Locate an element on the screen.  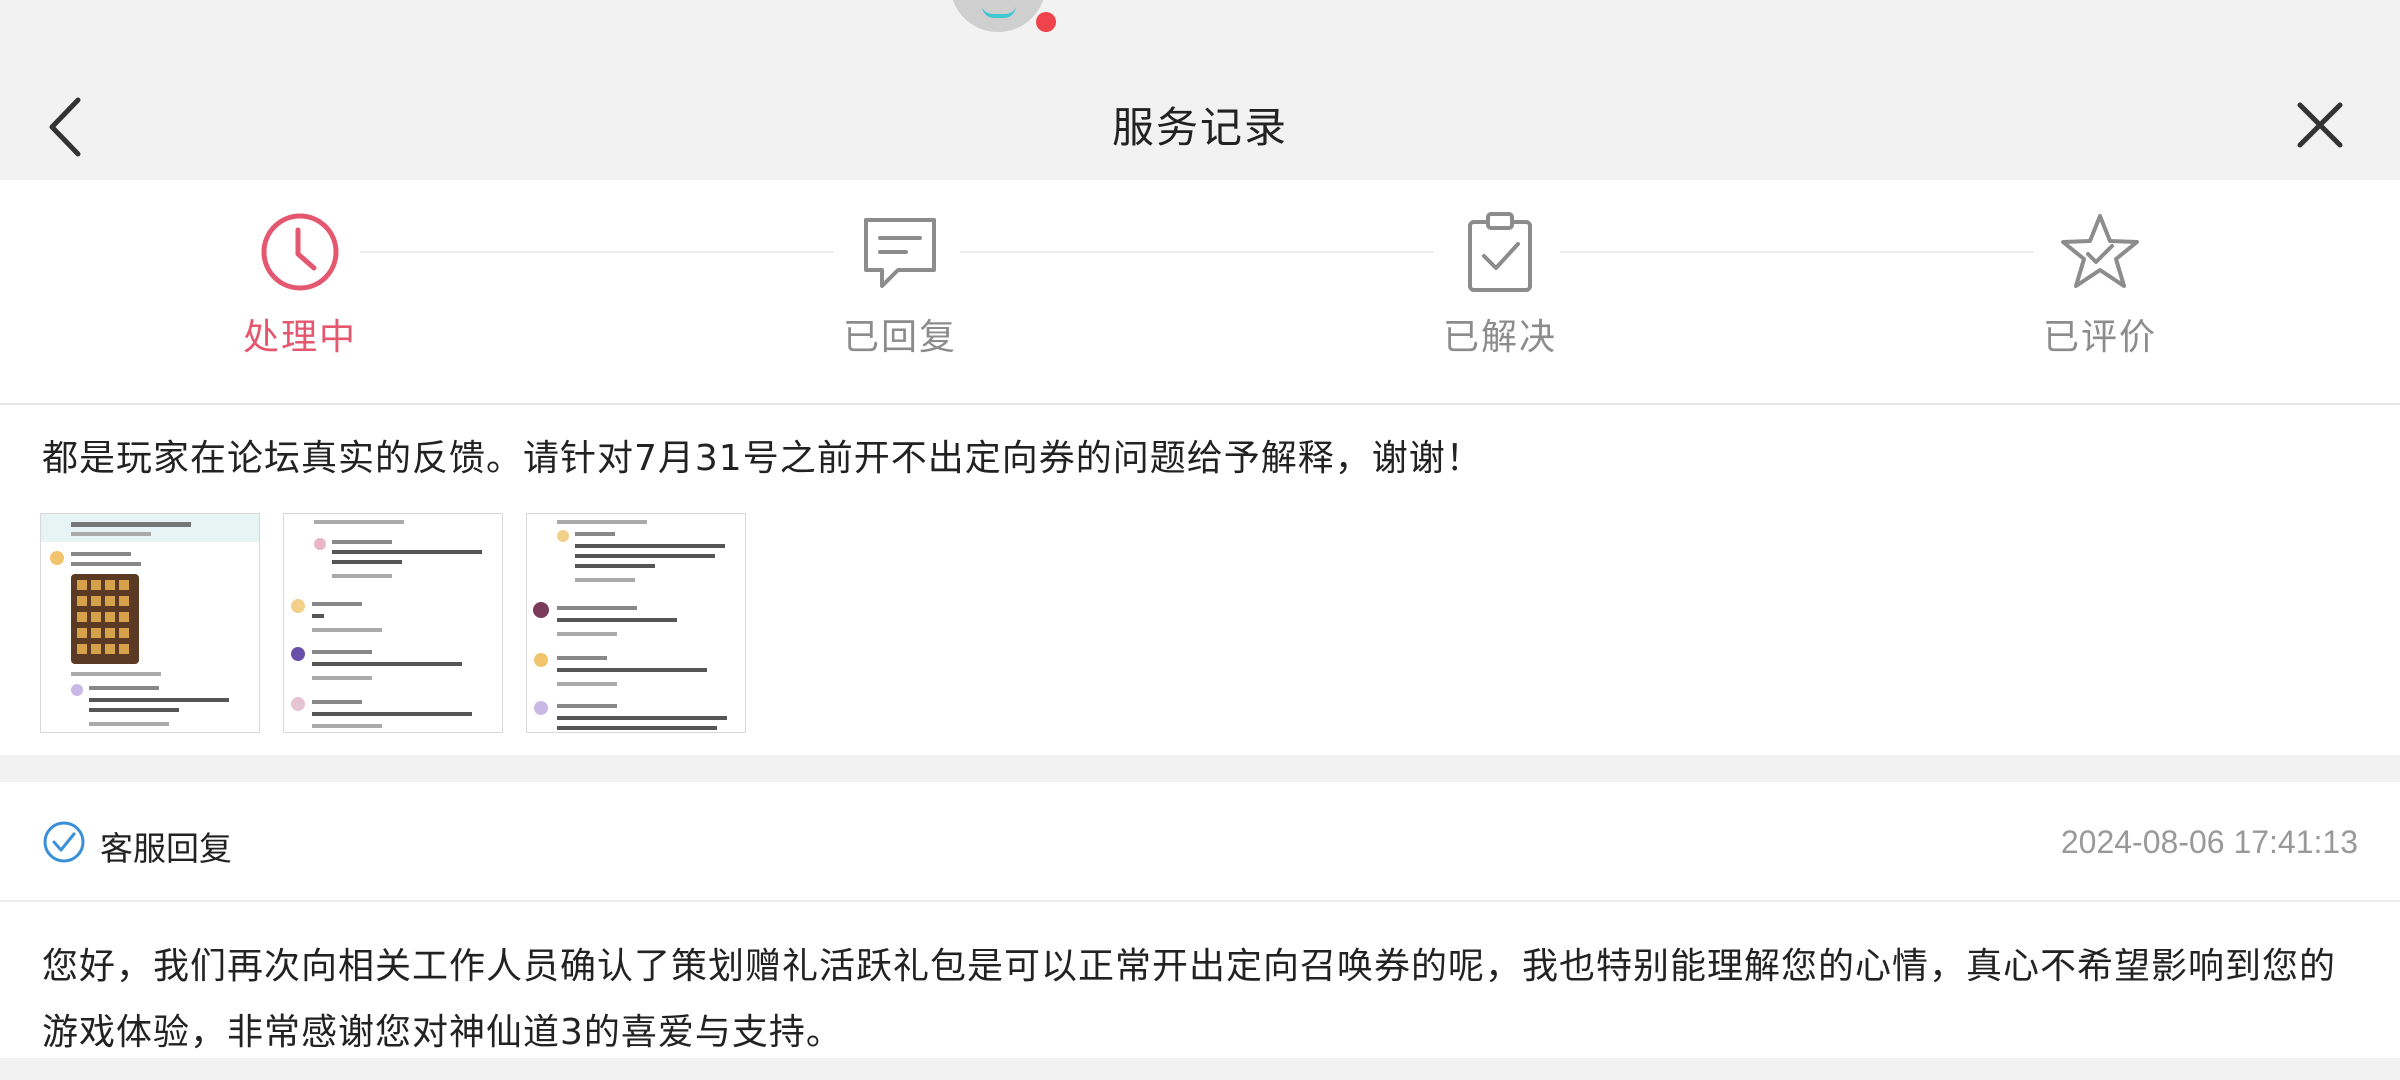
step-resolved: 已解决 is located at coordinates (1500, 285).